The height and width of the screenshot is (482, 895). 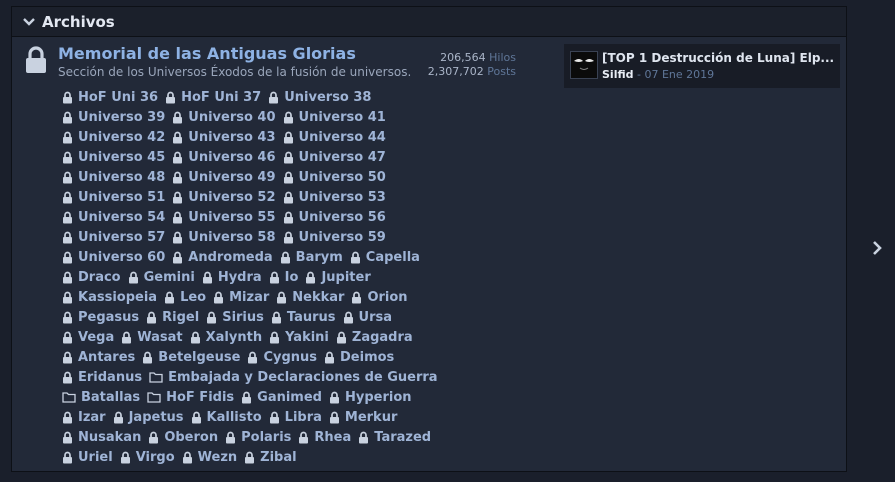 What do you see at coordinates (91, 277) in the screenshot?
I see `subforum-link: Draco` at bounding box center [91, 277].